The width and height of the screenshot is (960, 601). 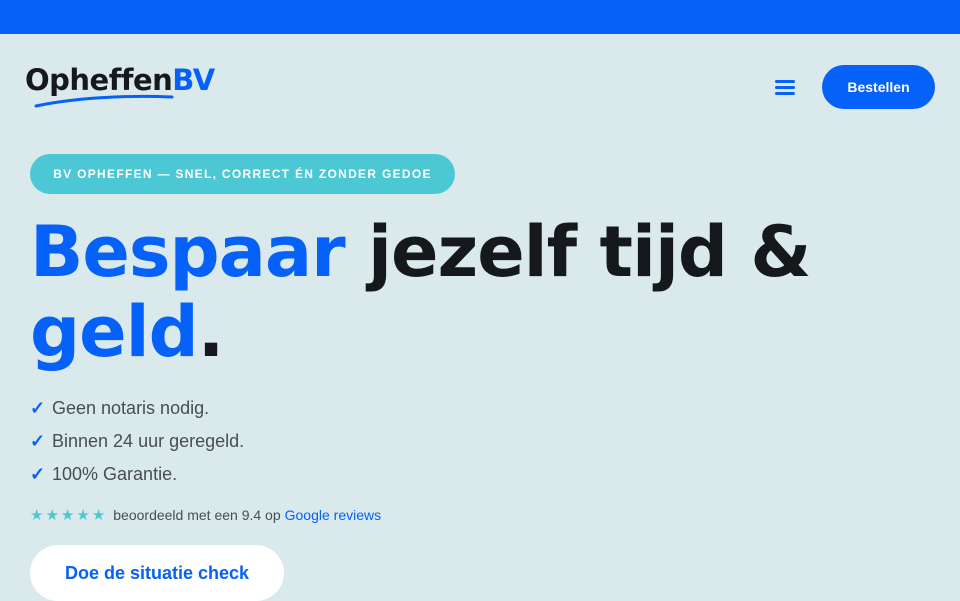 What do you see at coordinates (104, 101) in the screenshot?
I see `logo-swoosh-icon` at bounding box center [104, 101].